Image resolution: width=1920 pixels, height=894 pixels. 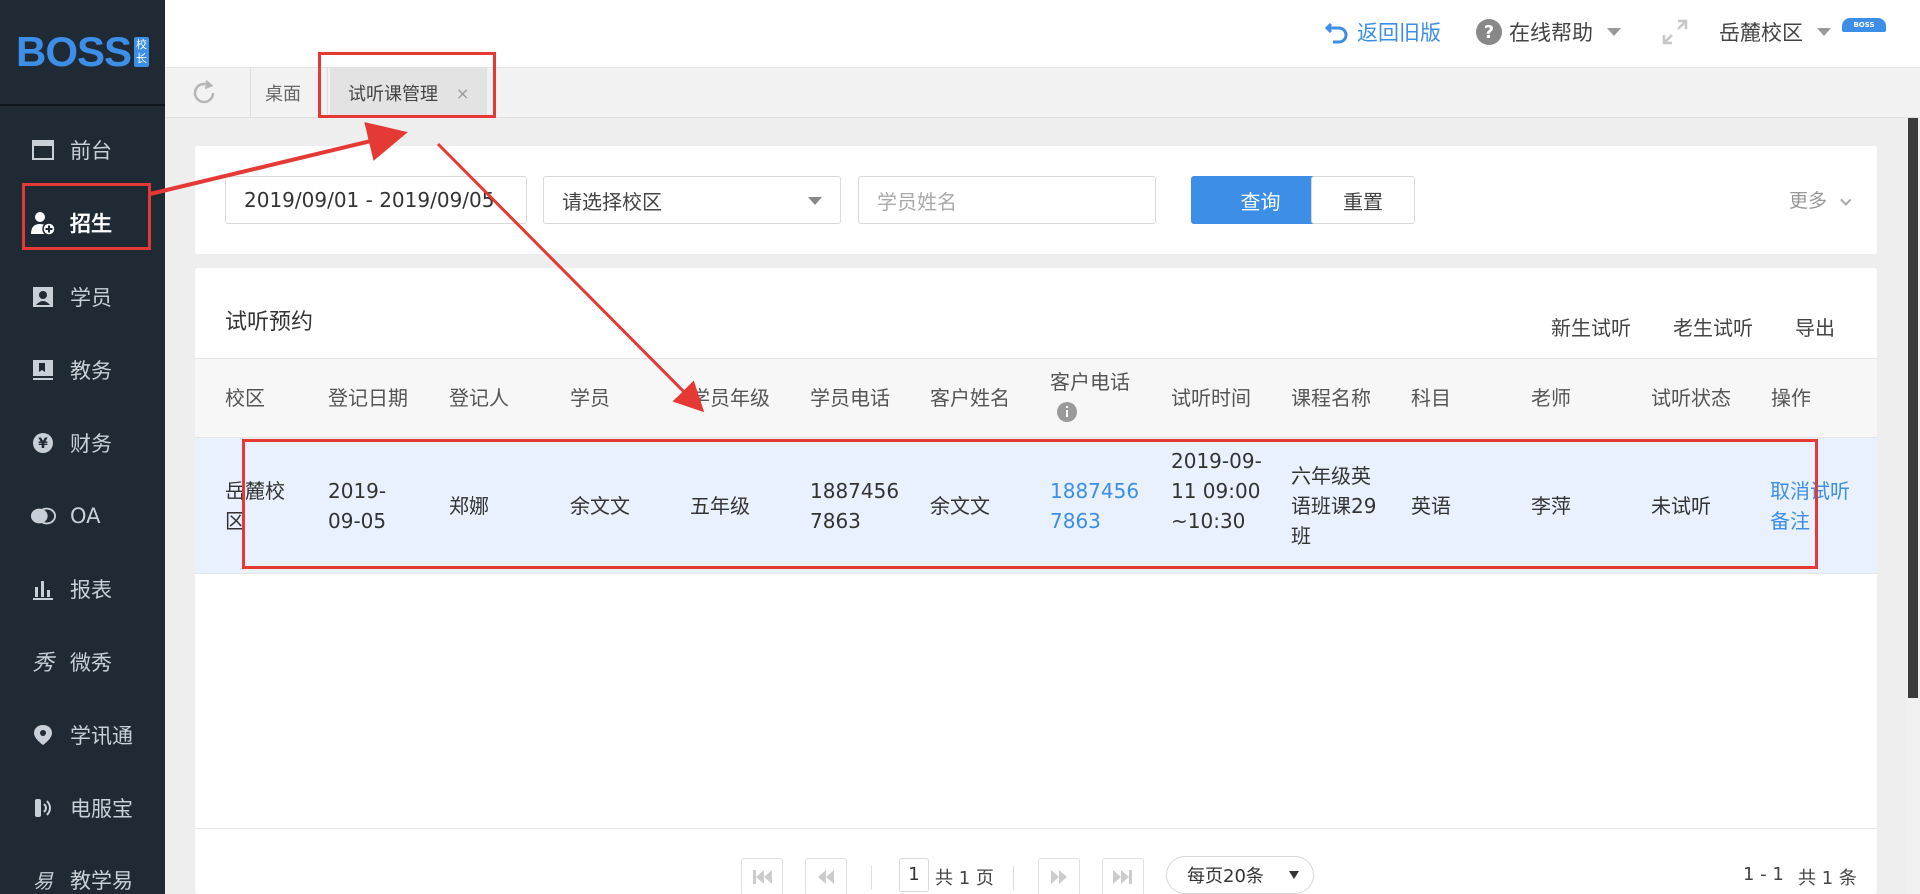 I want to click on yen-icon: ¥, so click(x=43, y=443).